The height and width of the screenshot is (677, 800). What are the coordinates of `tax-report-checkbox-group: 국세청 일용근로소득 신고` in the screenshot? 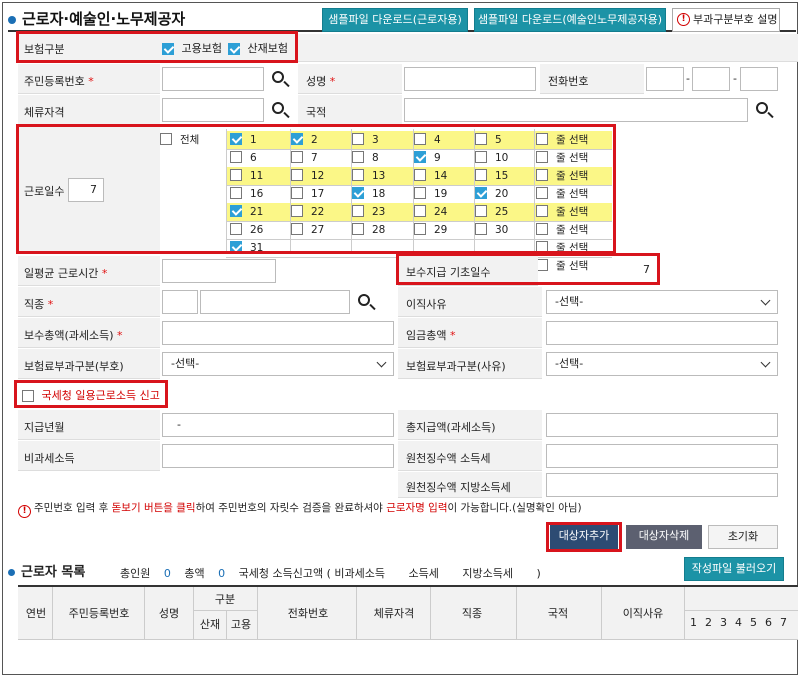 It's located at (91, 395).